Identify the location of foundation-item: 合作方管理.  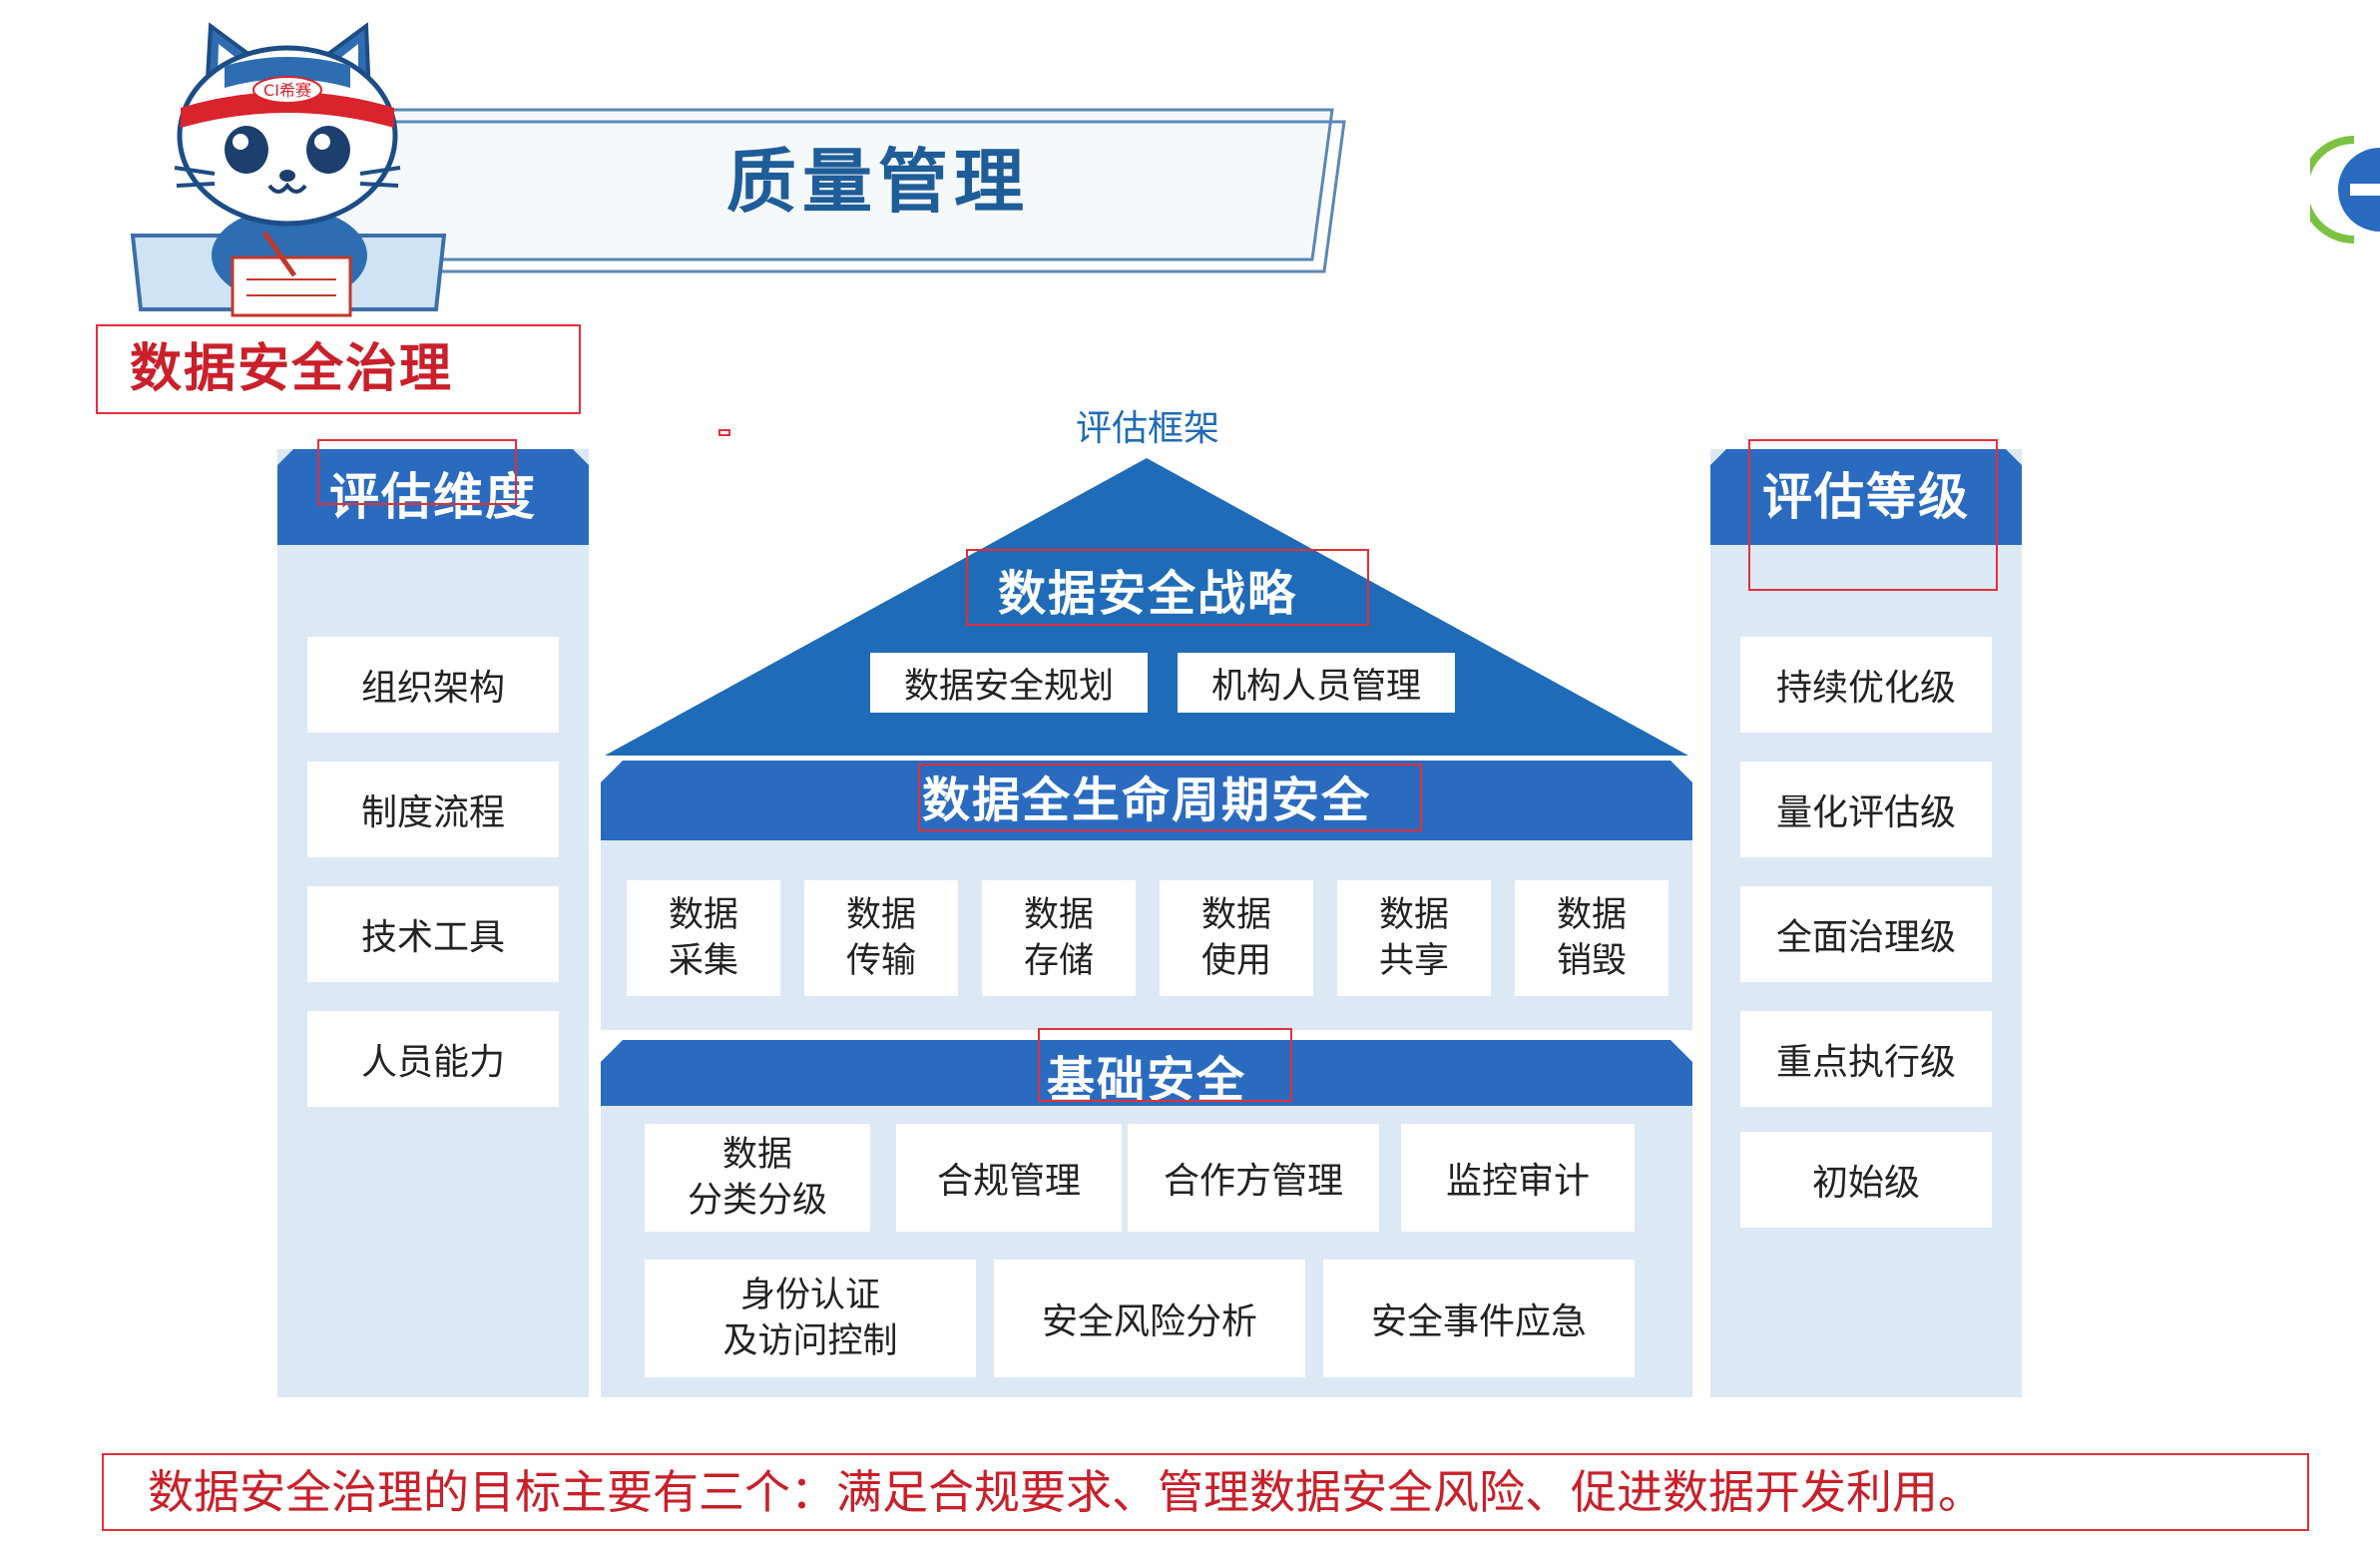
(1253, 1178).